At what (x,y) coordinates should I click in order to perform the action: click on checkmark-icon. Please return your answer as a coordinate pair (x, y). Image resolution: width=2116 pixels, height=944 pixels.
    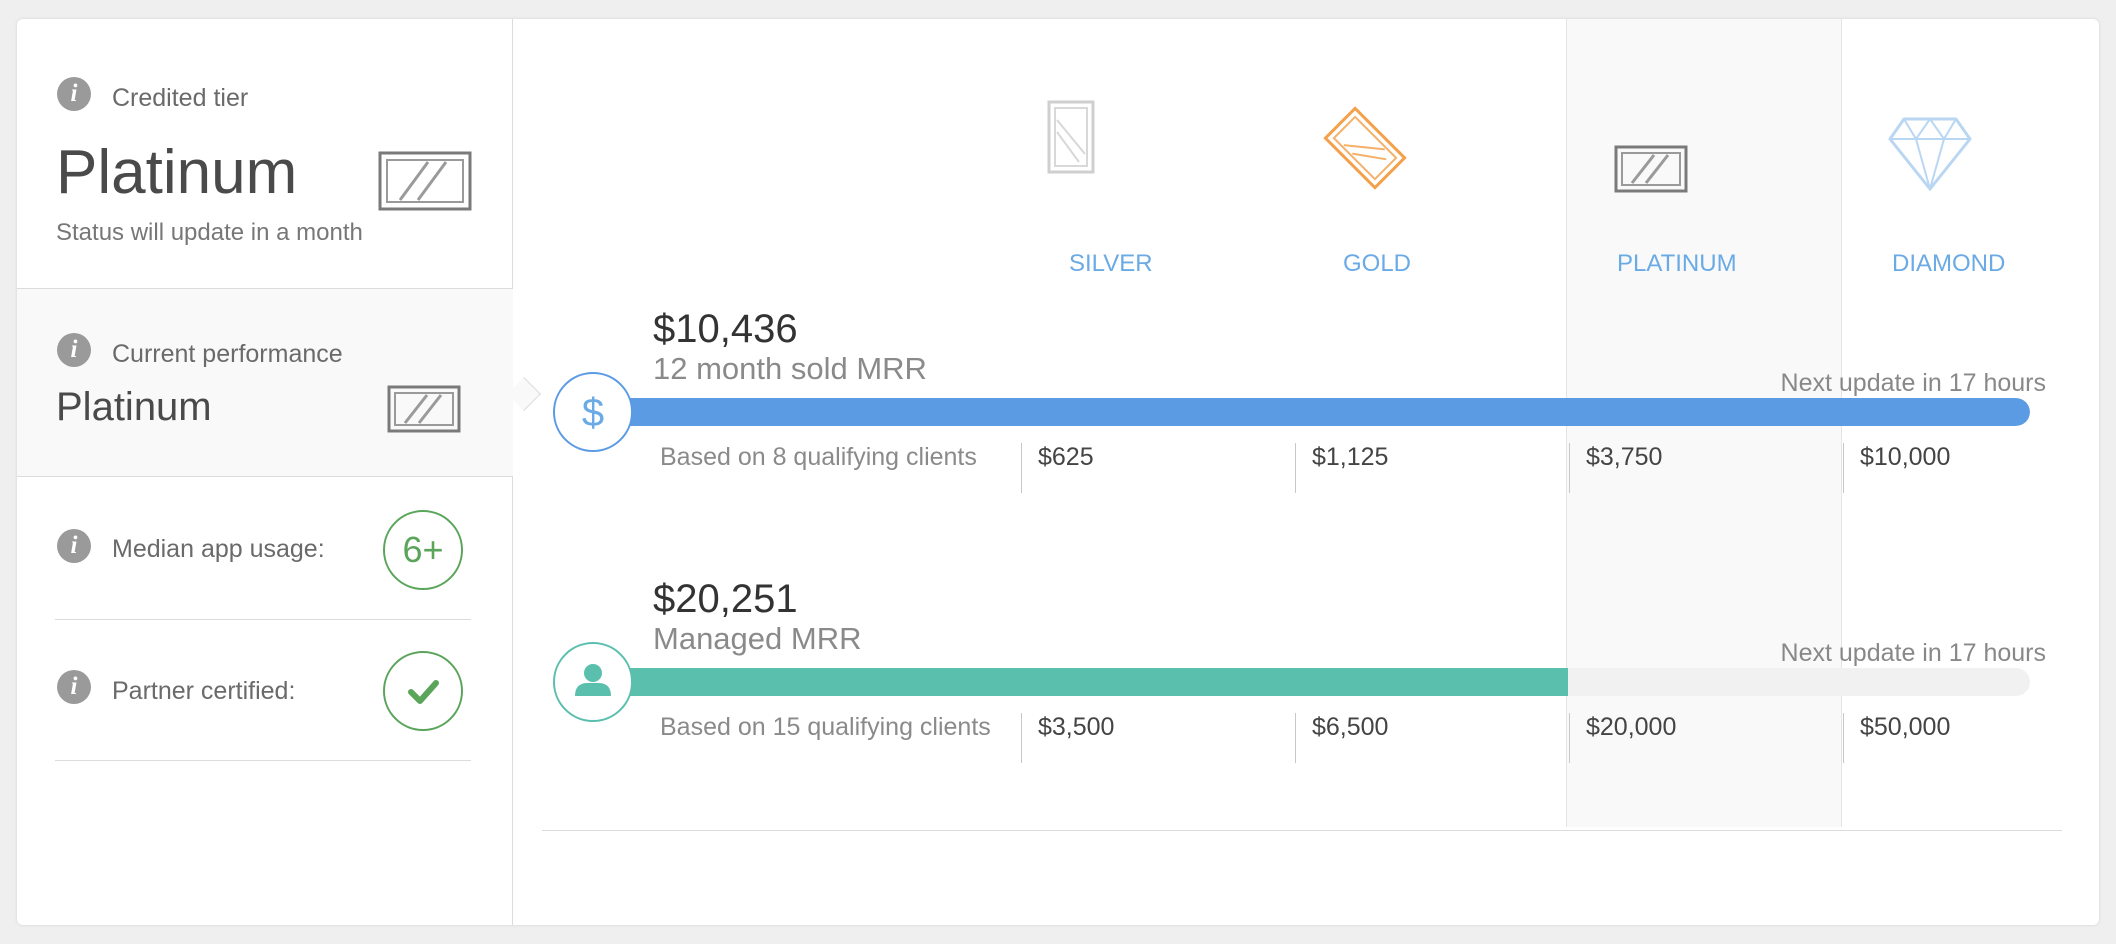
    Looking at the image, I should click on (423, 692).